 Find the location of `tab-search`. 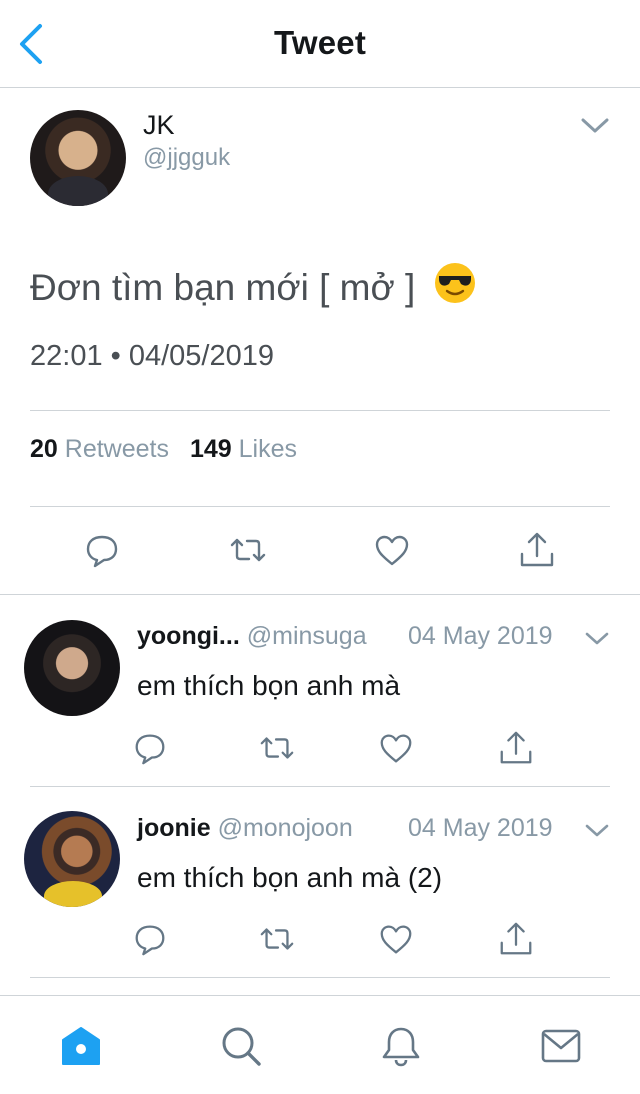

tab-search is located at coordinates (241, 1046).